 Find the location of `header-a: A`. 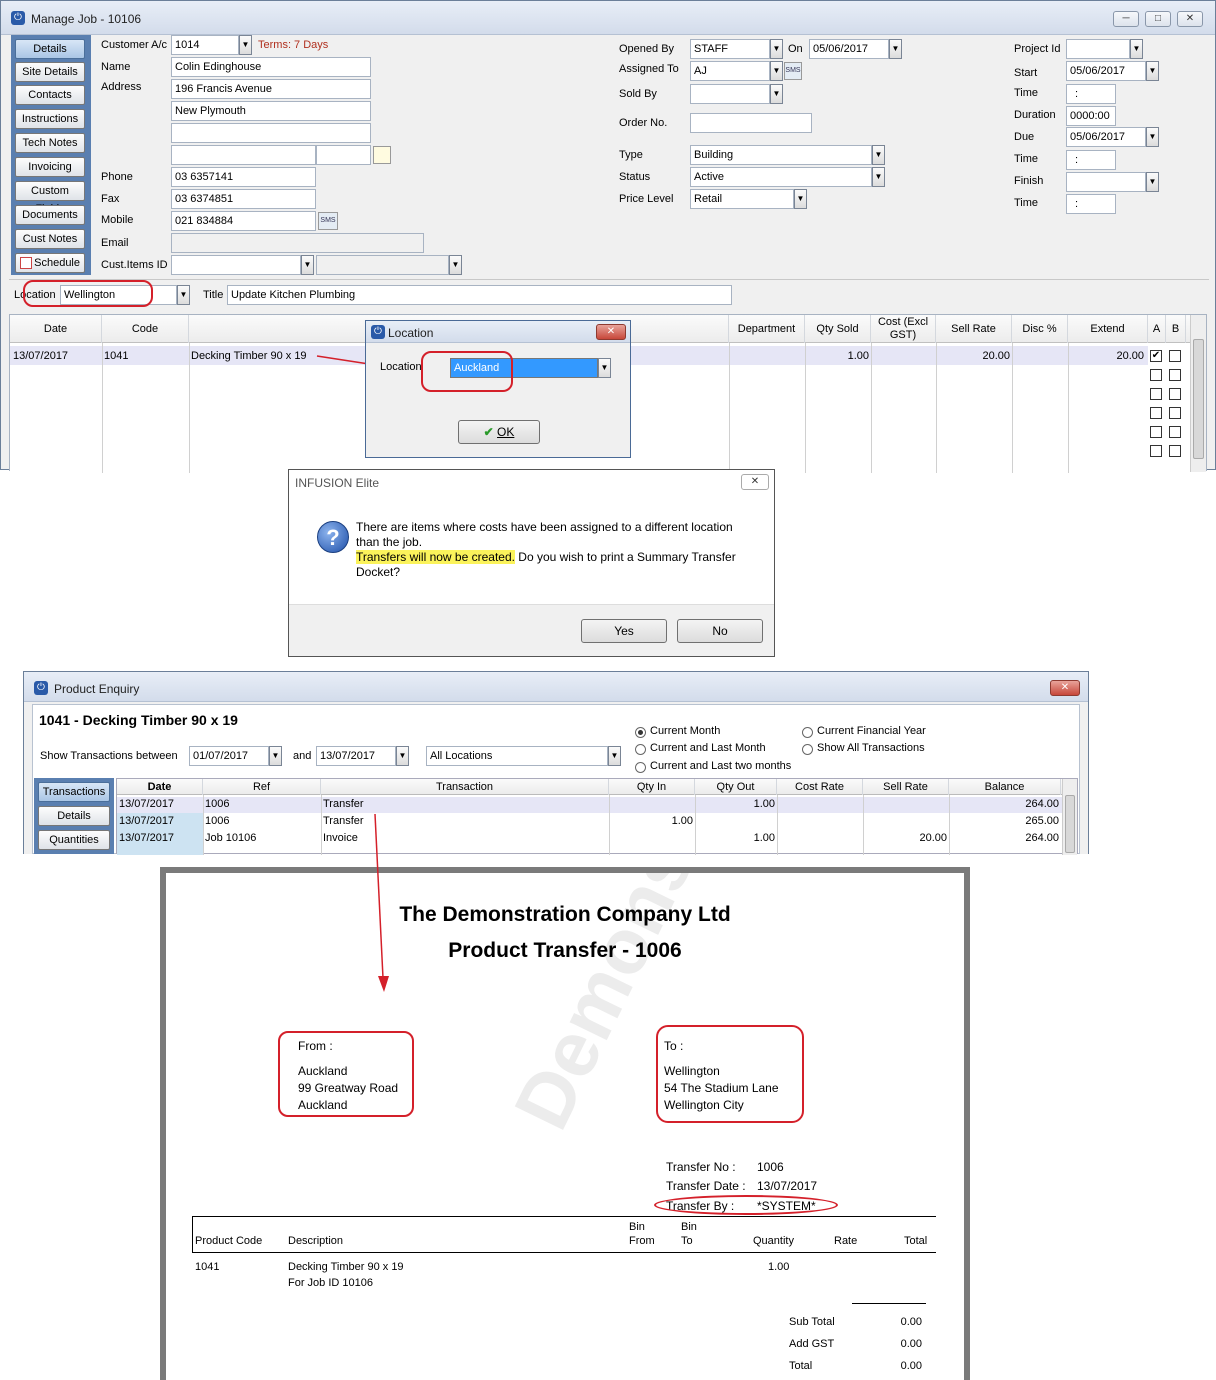

header-a: A is located at coordinates (1157, 329).